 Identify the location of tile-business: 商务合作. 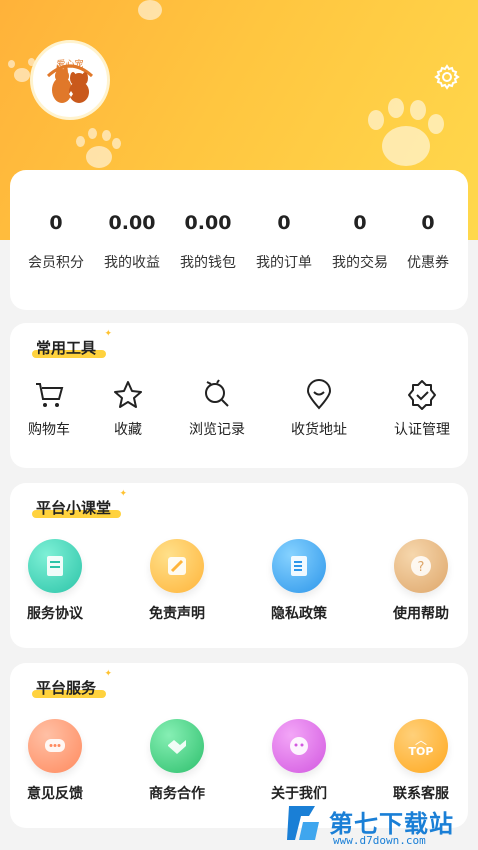
(177, 761).